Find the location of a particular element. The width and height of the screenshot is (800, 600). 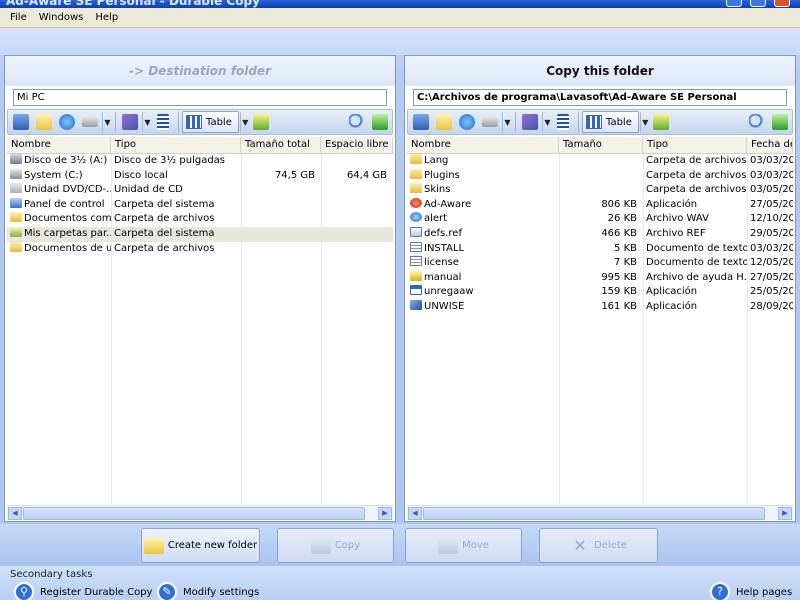

move-button: Move is located at coordinates (463, 545).